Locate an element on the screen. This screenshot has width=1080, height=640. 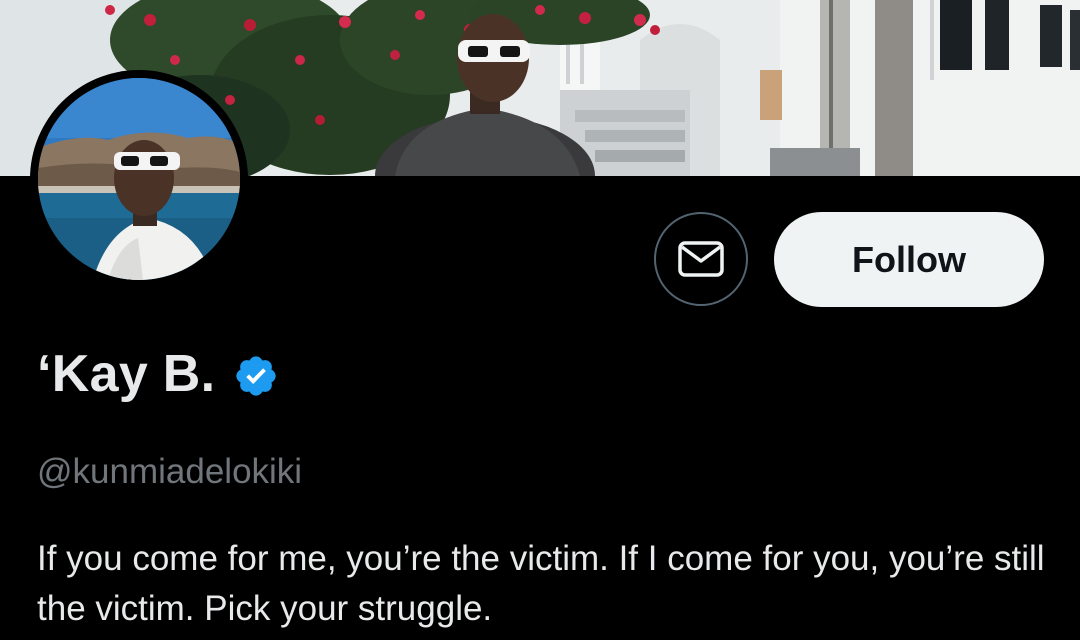
display-name-row: ‘Kay B. is located at coordinates (158, 374).